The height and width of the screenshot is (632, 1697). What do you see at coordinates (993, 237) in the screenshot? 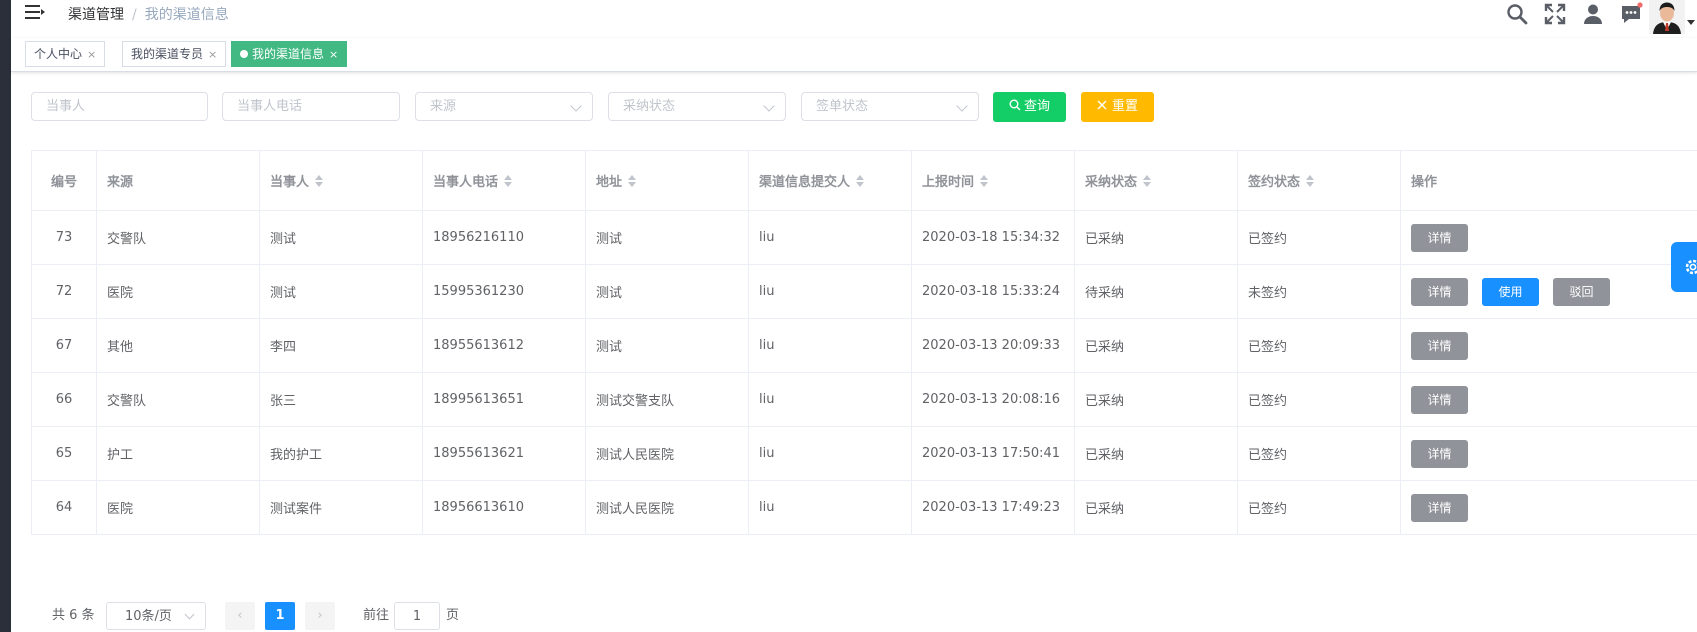
I see `cell-report-time: 2020-03-18 15:34:32` at bounding box center [993, 237].